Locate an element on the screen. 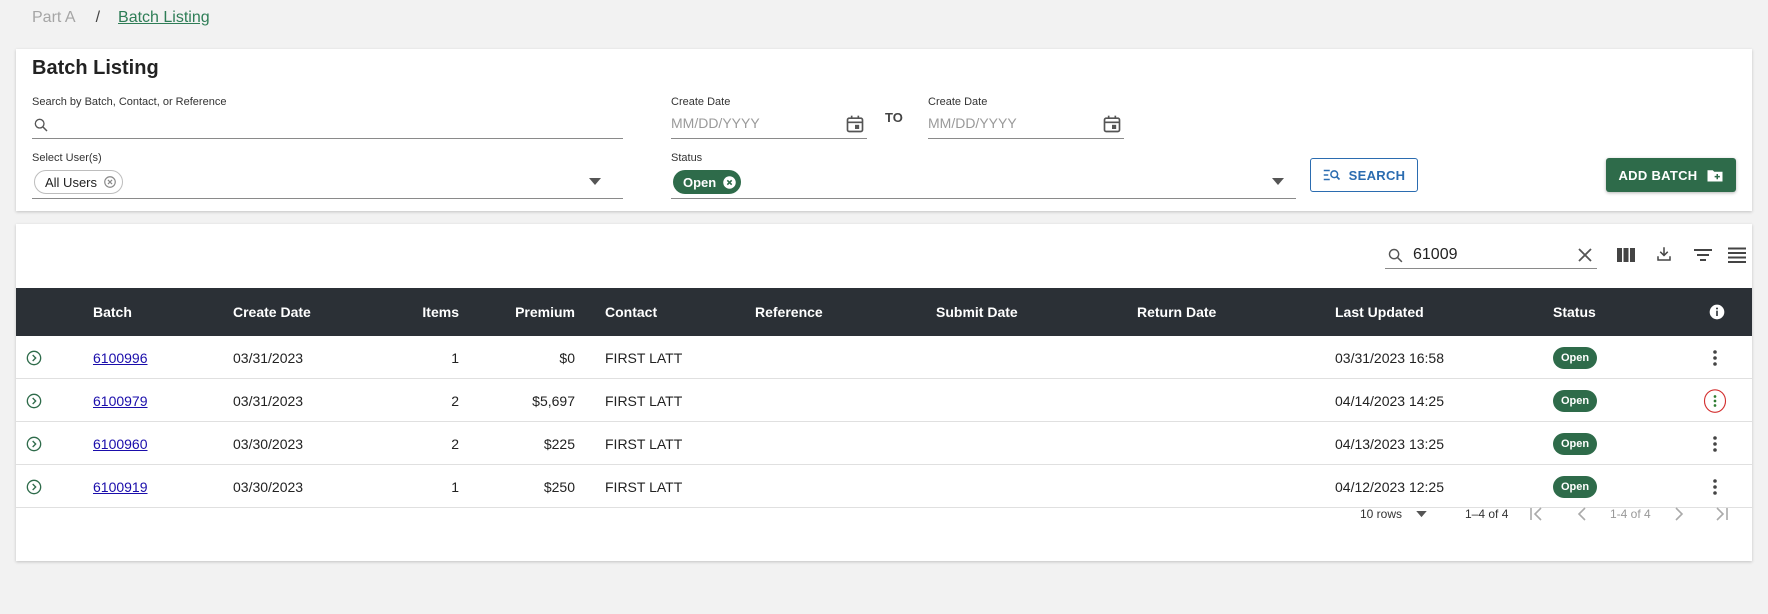 This screenshot has height=614, width=1768. breadcrumb: Part A / Batch Listing is located at coordinates (121, 18).